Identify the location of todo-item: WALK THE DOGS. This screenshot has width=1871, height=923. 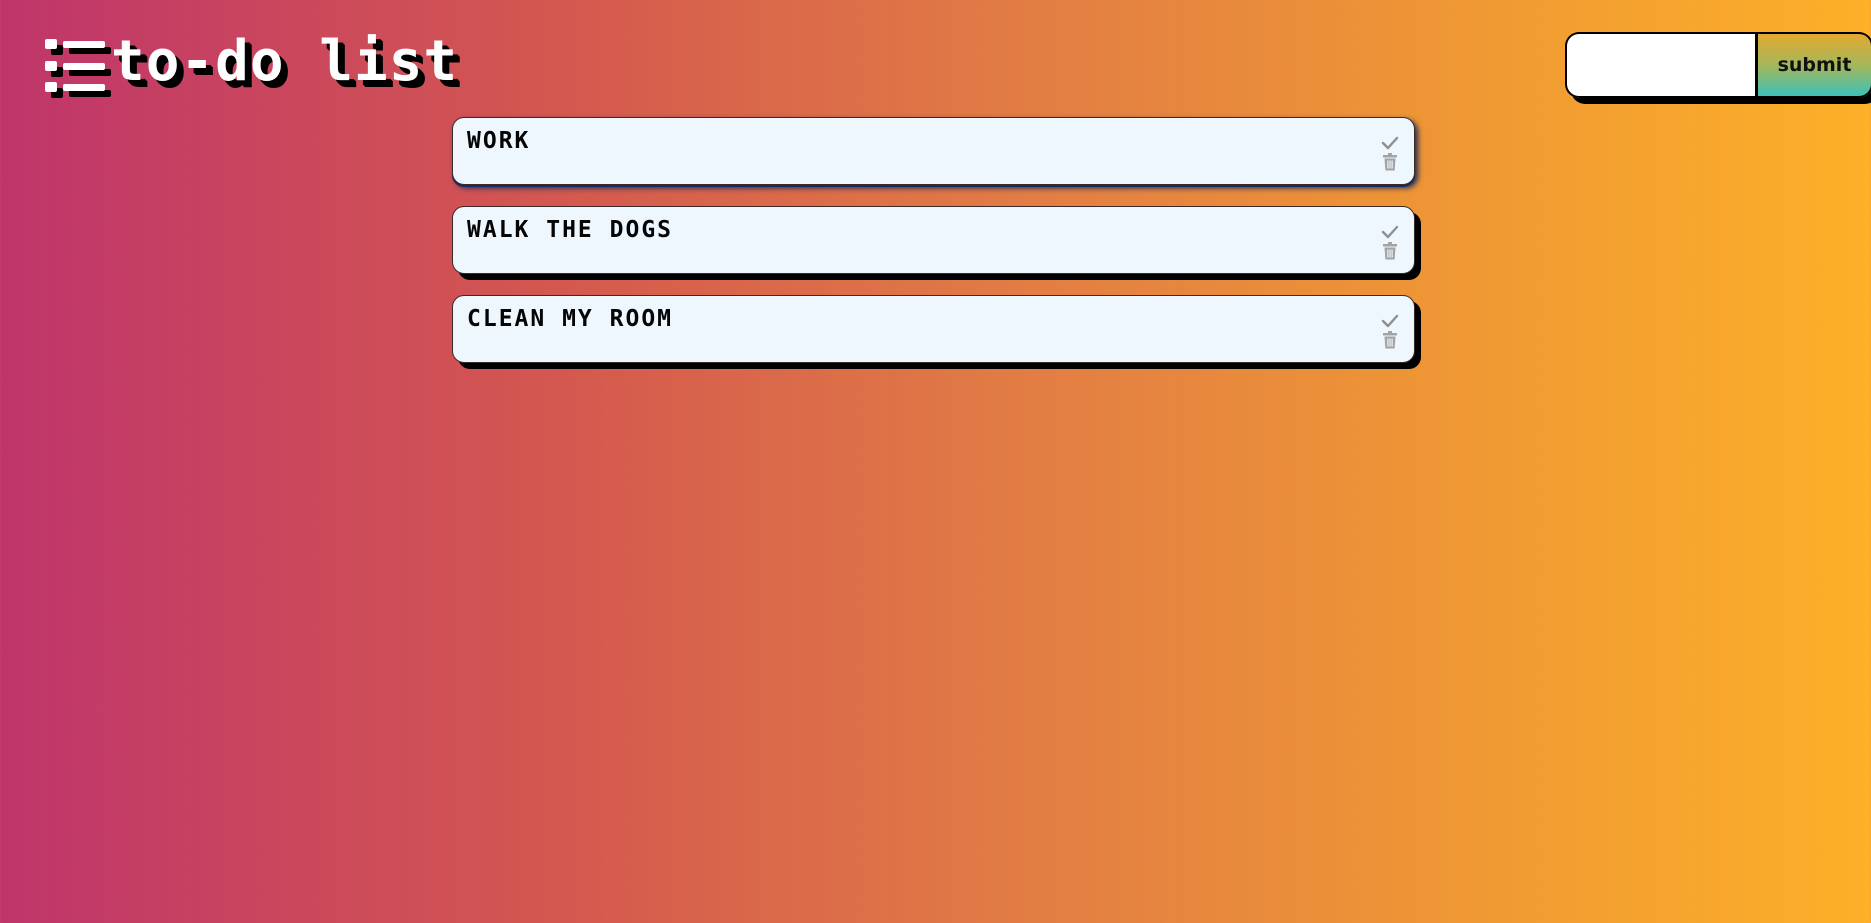
(933, 240).